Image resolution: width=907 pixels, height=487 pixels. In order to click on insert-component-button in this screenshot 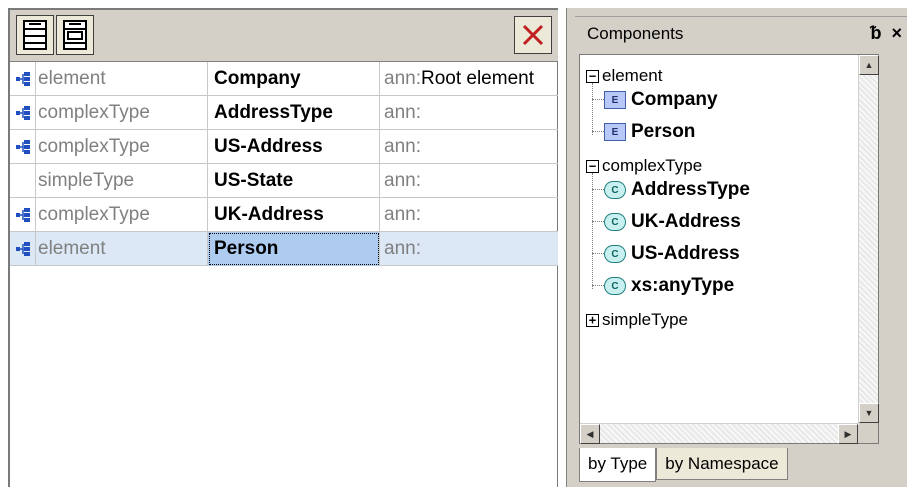, I will do `click(75, 35)`.